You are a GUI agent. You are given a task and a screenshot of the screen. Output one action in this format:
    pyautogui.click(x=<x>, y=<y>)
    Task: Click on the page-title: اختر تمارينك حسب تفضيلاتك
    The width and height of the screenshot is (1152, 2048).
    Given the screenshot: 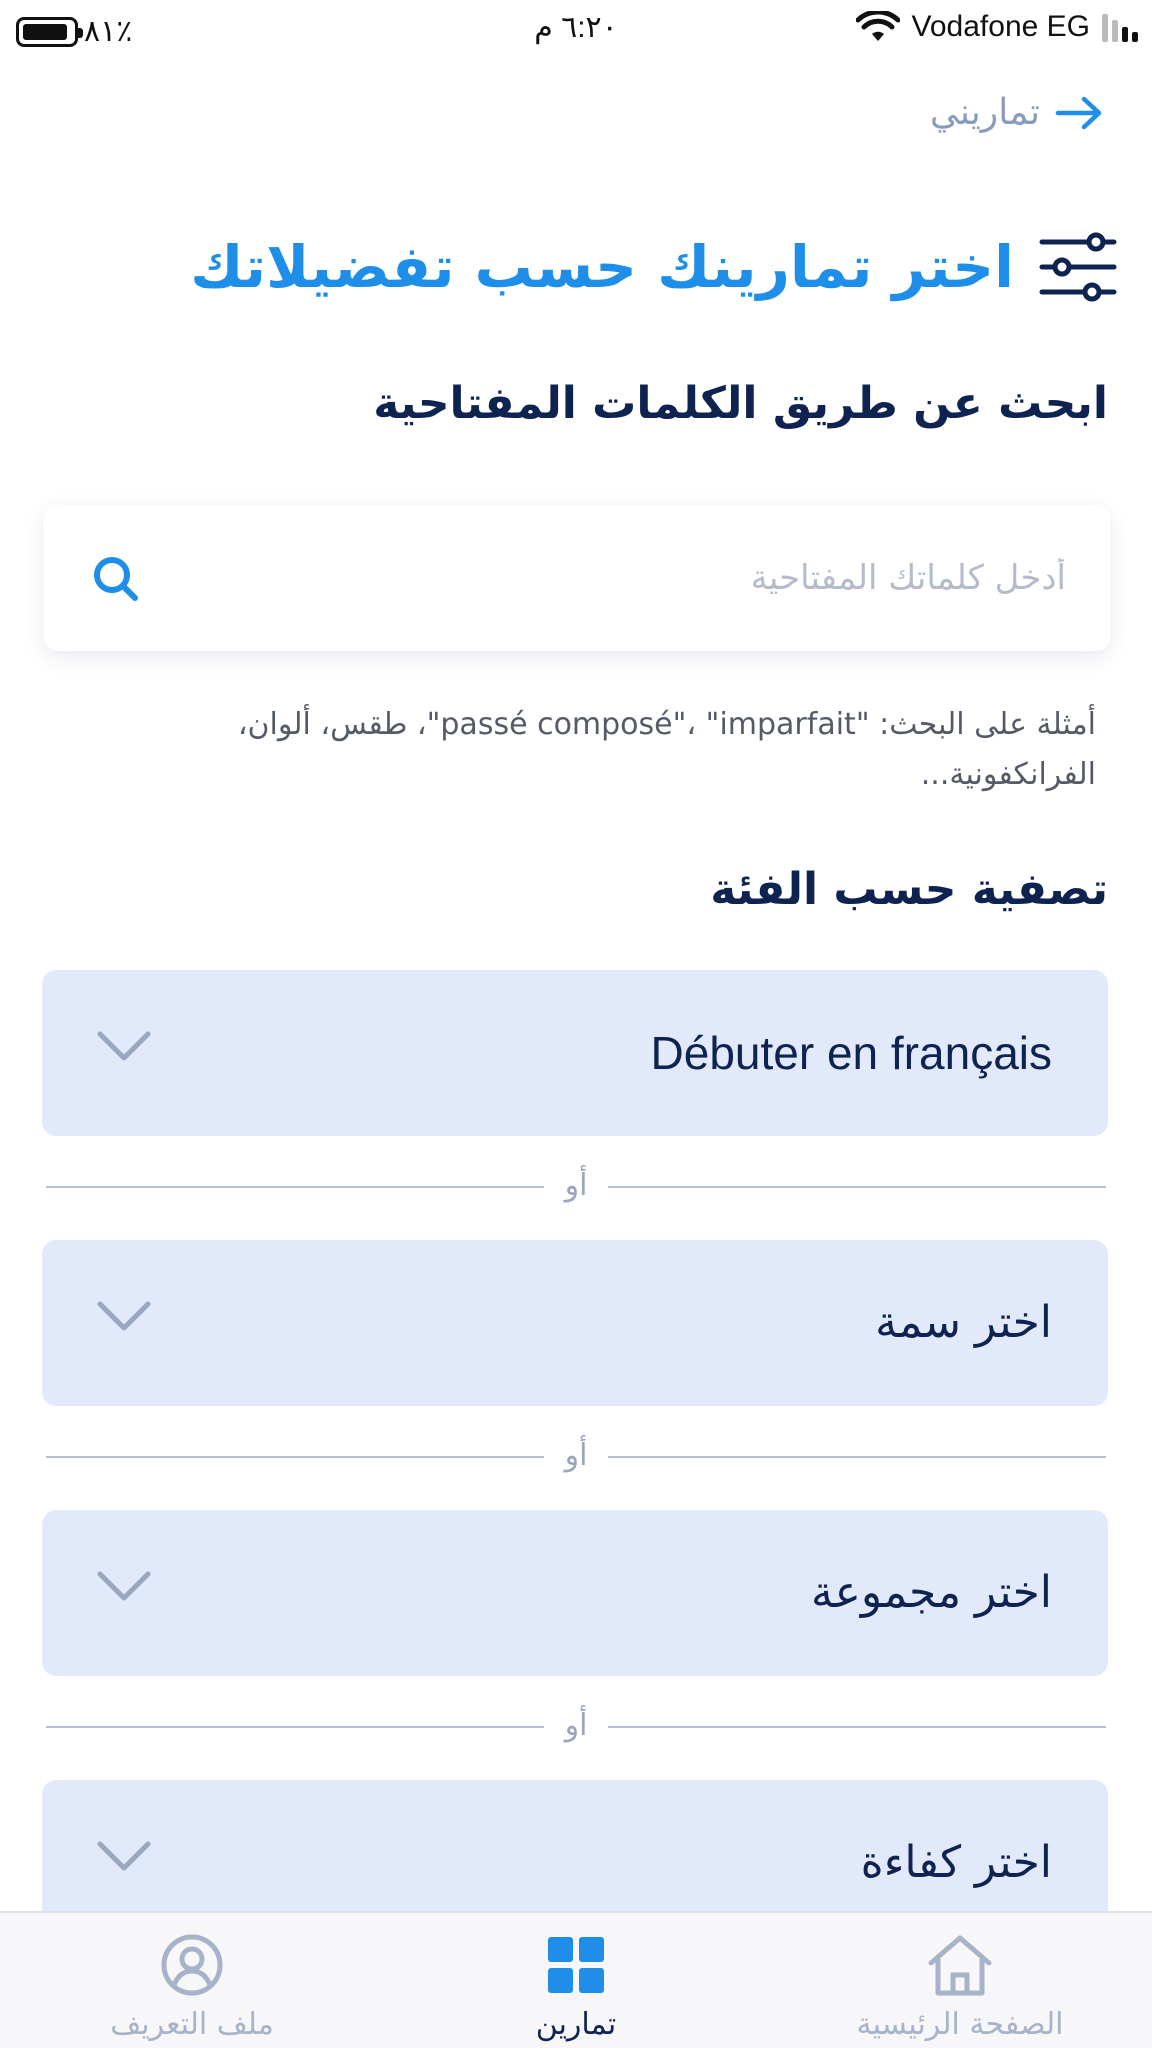 What is the action you would take?
    pyautogui.click(x=602, y=267)
    